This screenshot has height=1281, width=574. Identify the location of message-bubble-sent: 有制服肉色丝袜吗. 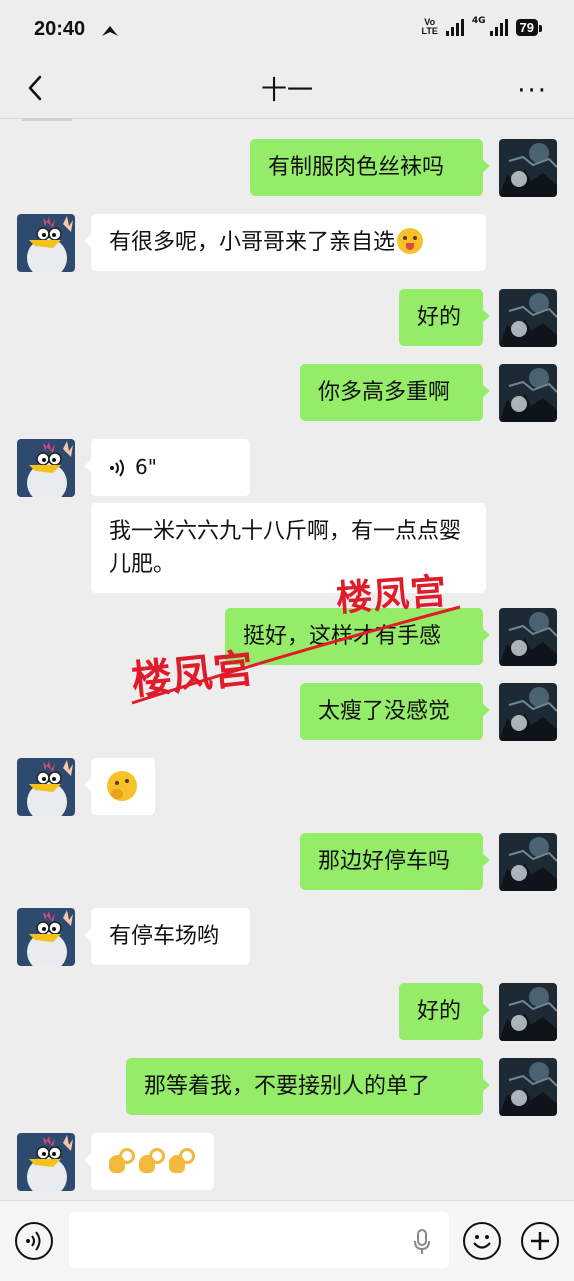
(370, 167).